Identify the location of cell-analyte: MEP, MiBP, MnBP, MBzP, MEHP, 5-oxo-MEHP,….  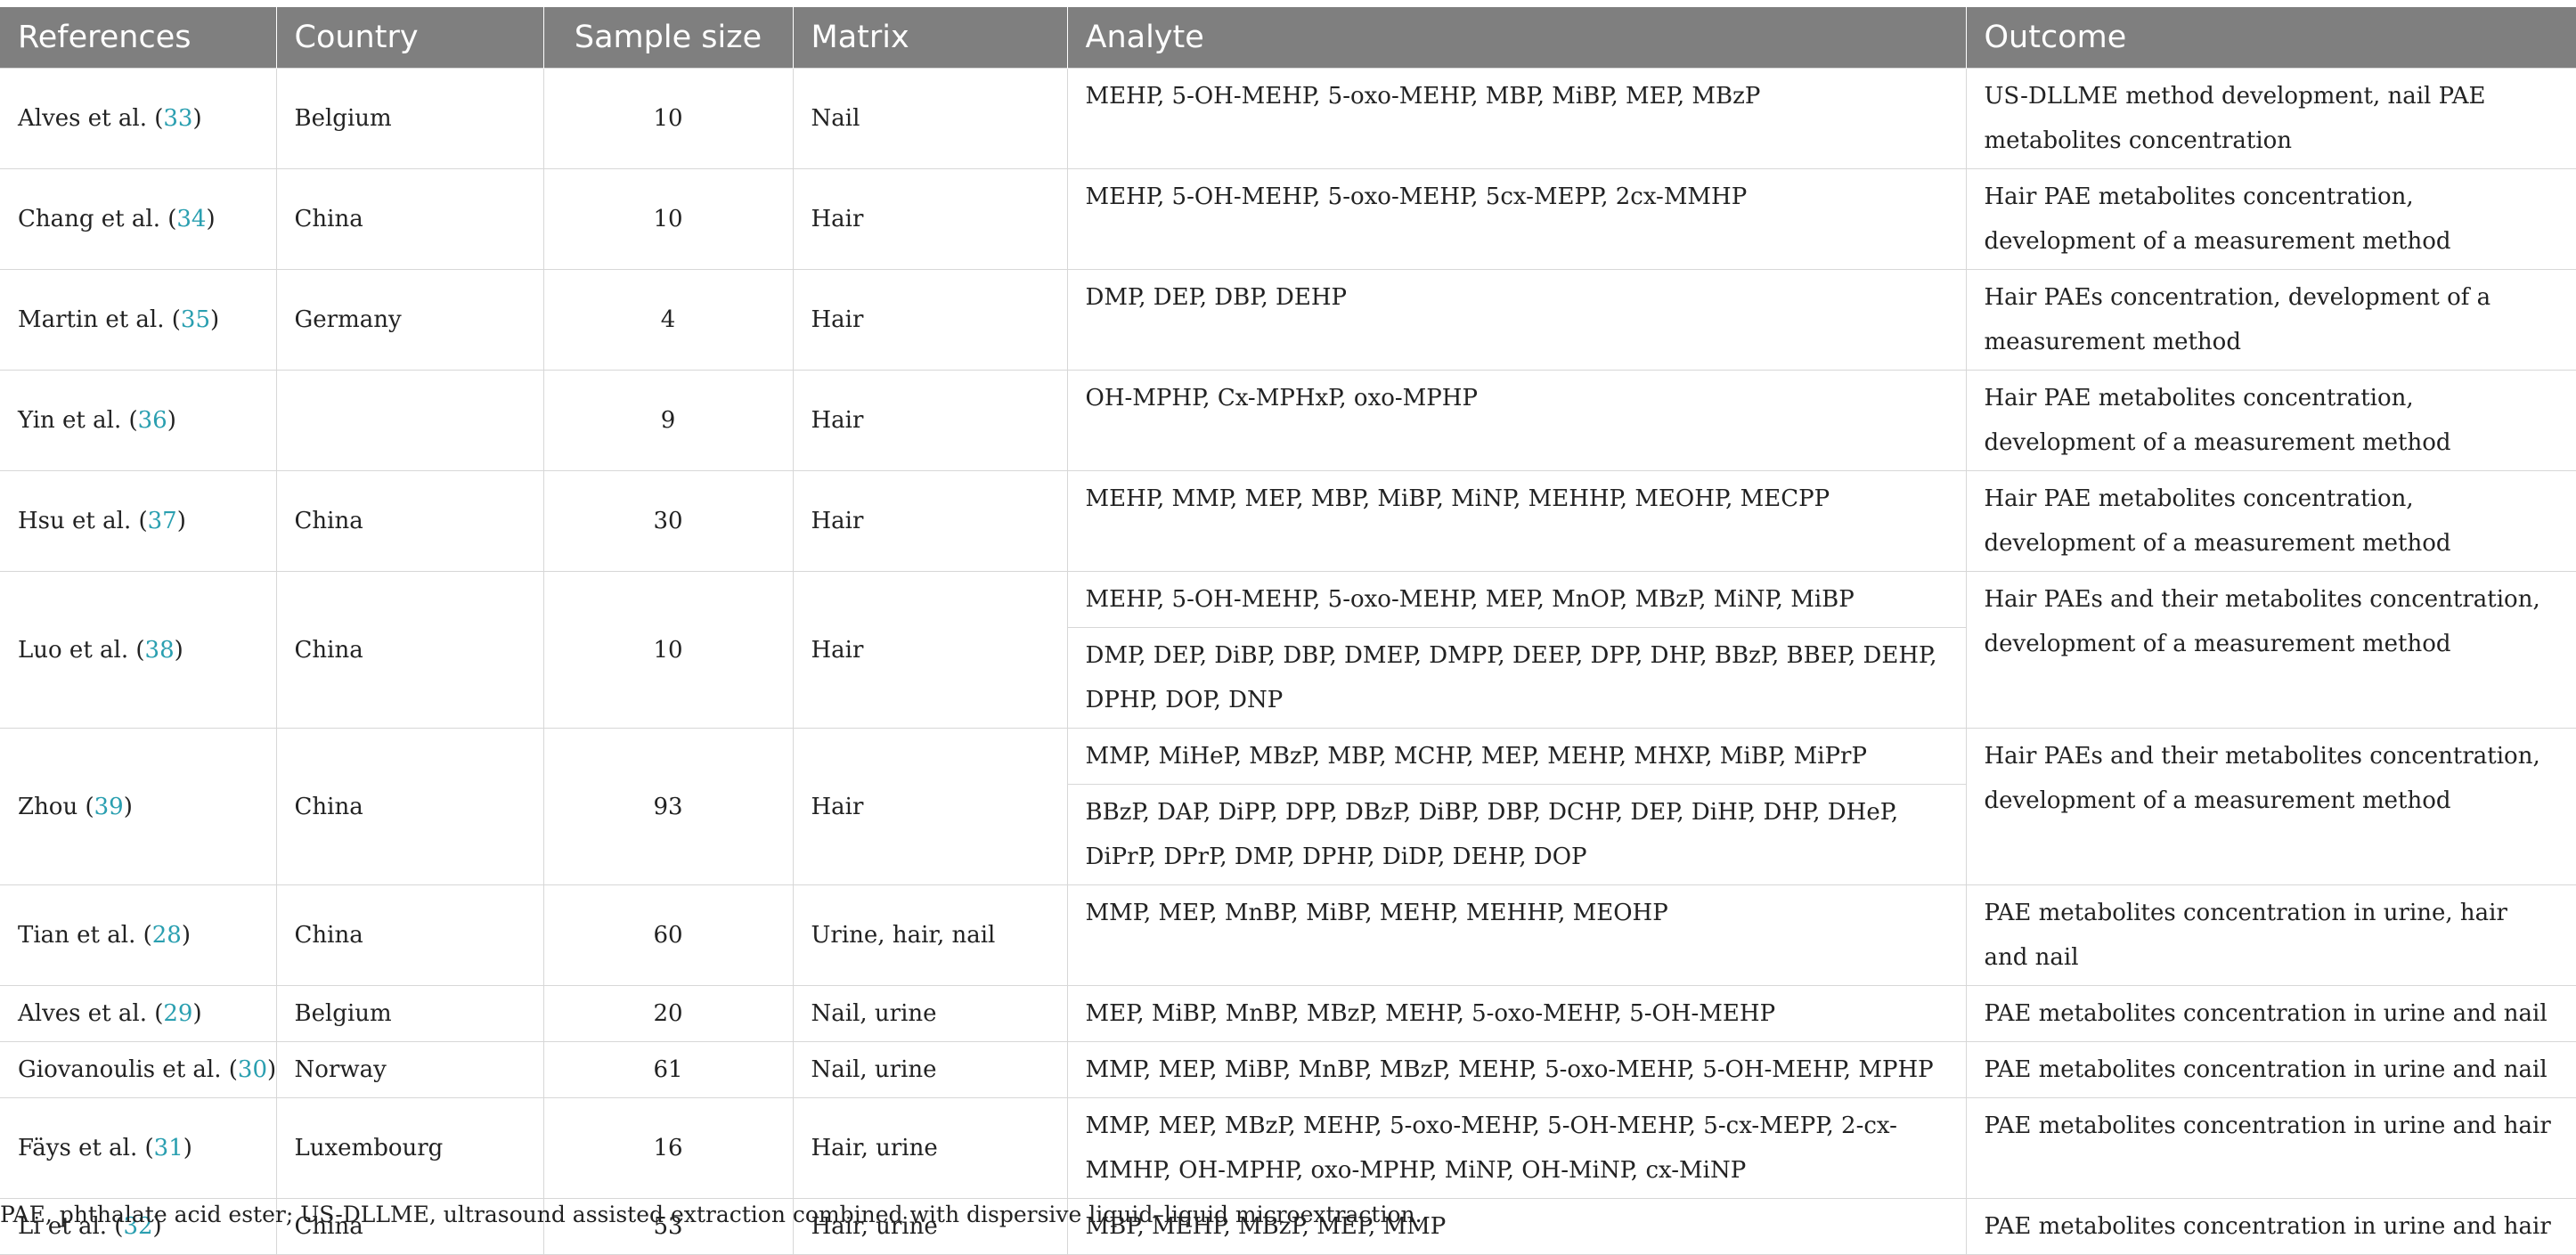
(1517, 1014).